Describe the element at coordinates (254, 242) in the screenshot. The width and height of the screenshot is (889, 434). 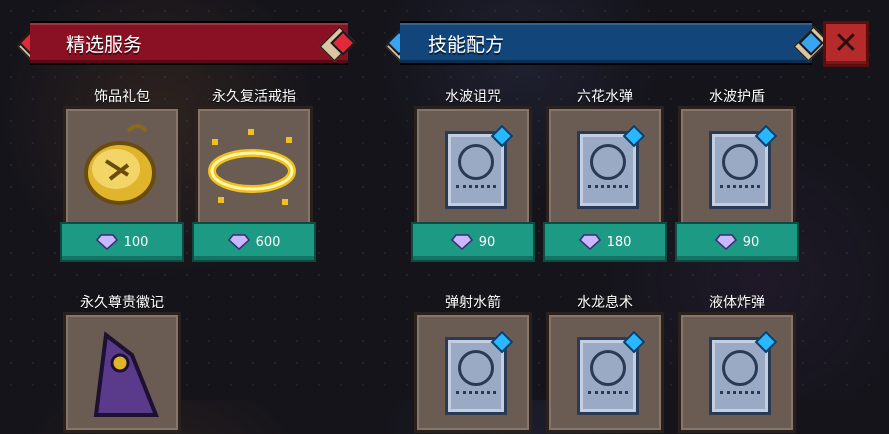
I see `price-button: 600` at that location.